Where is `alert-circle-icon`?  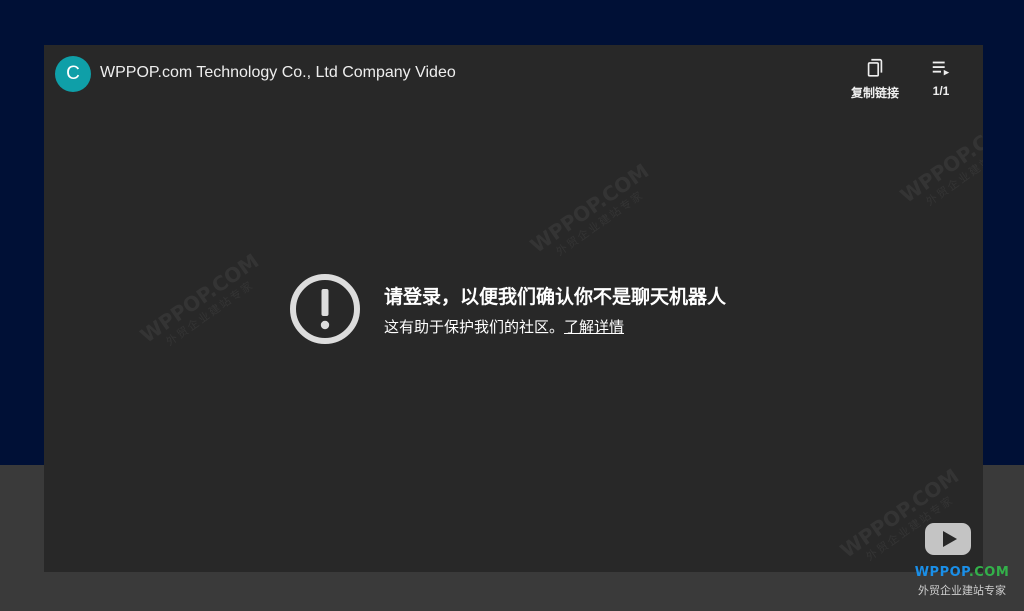 alert-circle-icon is located at coordinates (325, 309).